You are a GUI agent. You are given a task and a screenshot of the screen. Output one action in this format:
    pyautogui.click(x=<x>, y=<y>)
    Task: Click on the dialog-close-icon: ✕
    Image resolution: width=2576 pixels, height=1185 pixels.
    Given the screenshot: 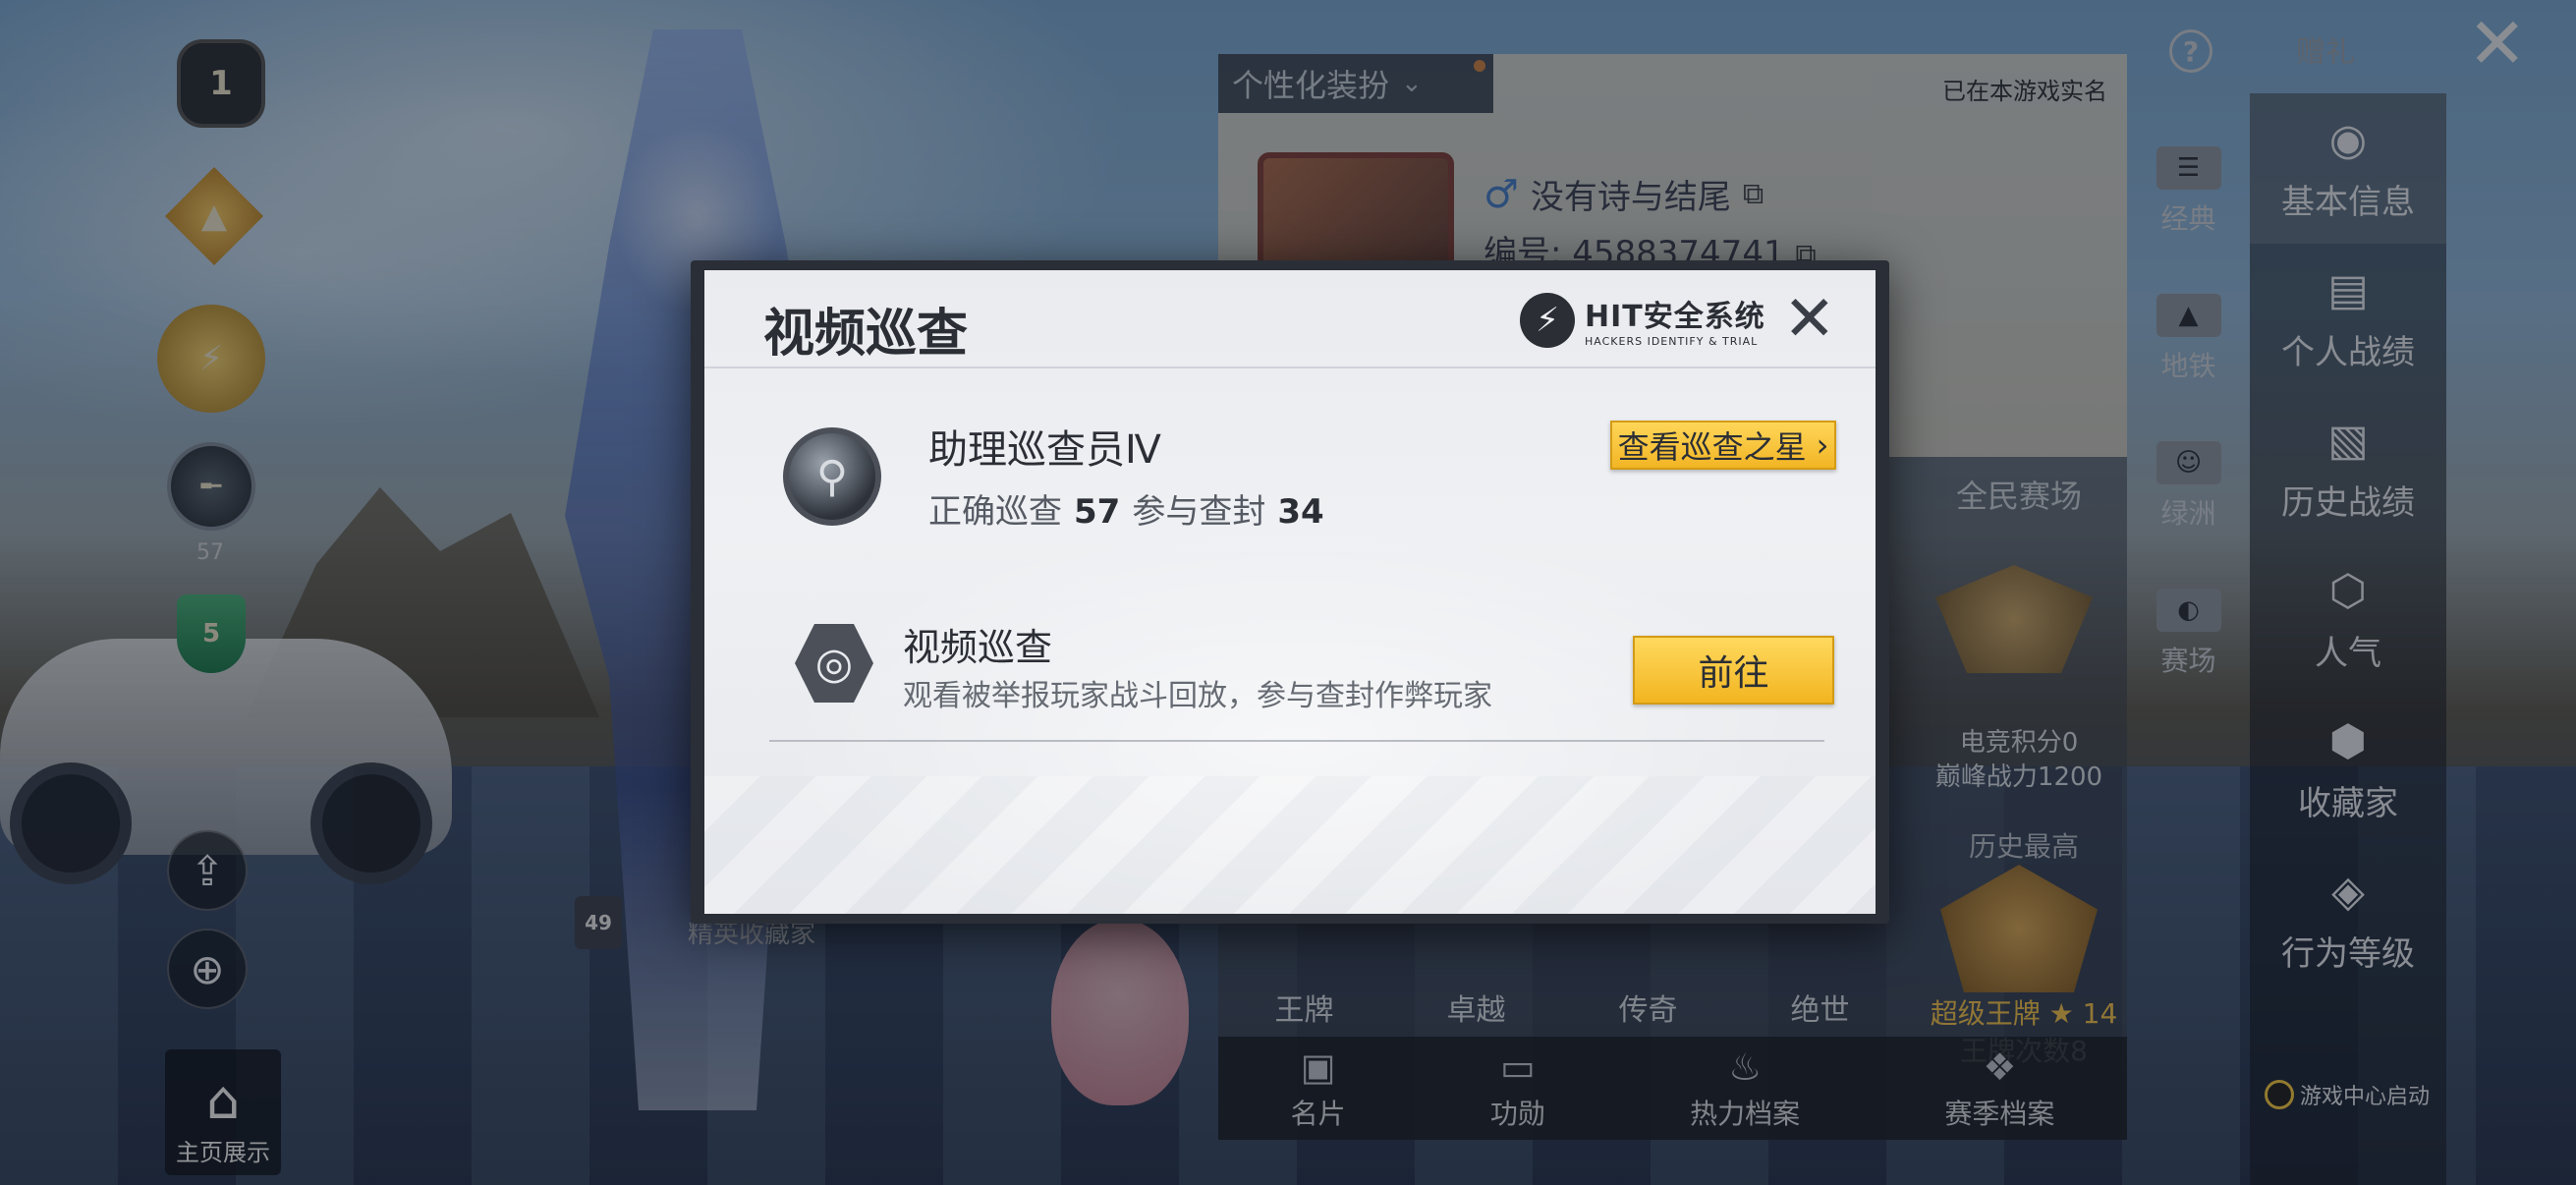 What is the action you would take?
    pyautogui.click(x=1809, y=320)
    